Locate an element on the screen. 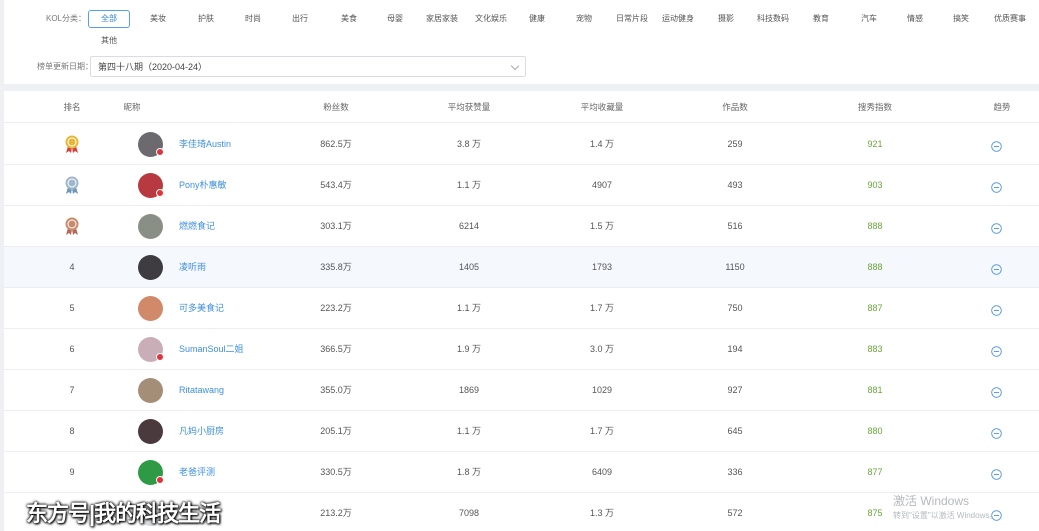  category-chip: 汽车 is located at coordinates (869, 19).